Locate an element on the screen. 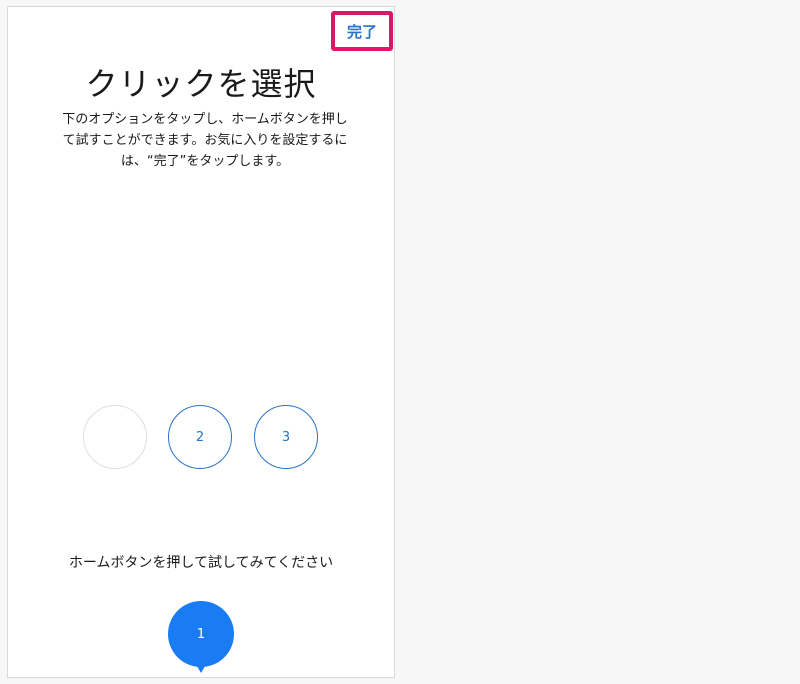 Image resolution: width=800 pixels, height=684 pixels. done-button: 完了 is located at coordinates (362, 31).